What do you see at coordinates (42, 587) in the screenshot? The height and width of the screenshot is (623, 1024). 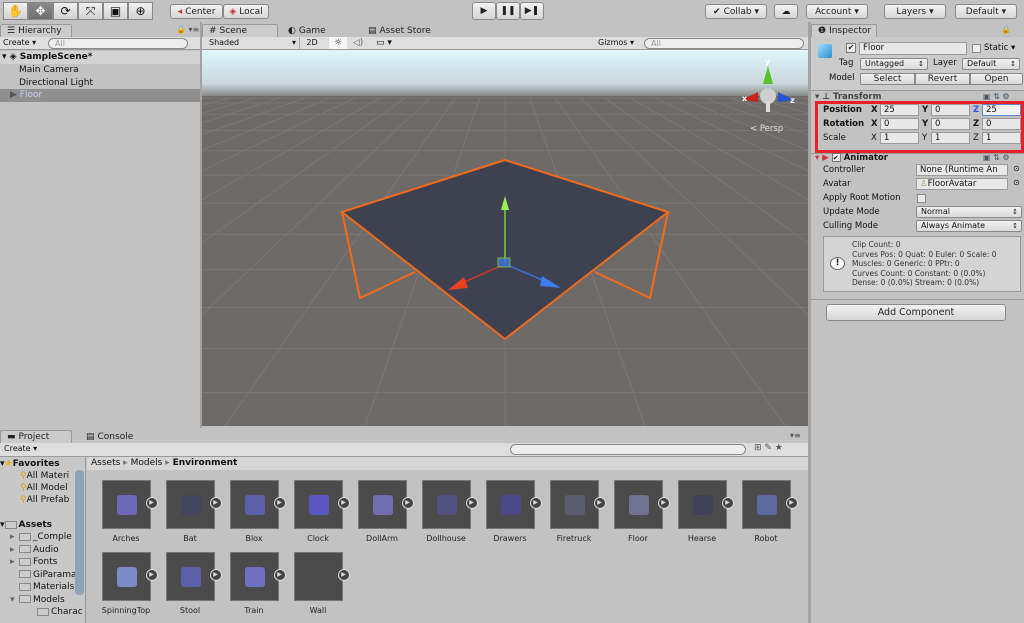 I see `folder-item: Materials` at bounding box center [42, 587].